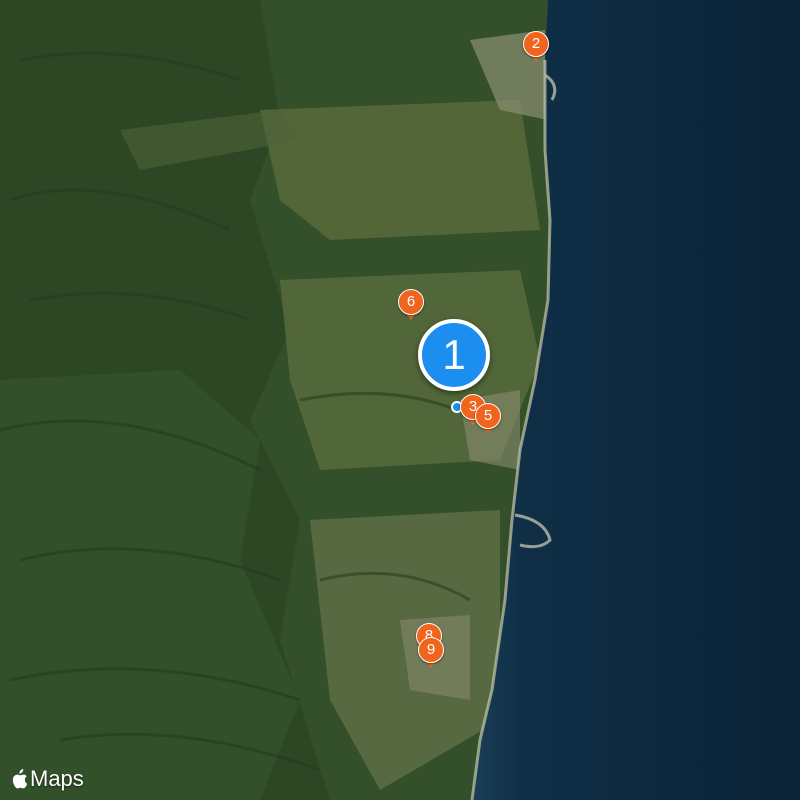 The height and width of the screenshot is (800, 800). Describe the element at coordinates (536, 44) in the screenshot. I see `pin-label: 2` at that location.